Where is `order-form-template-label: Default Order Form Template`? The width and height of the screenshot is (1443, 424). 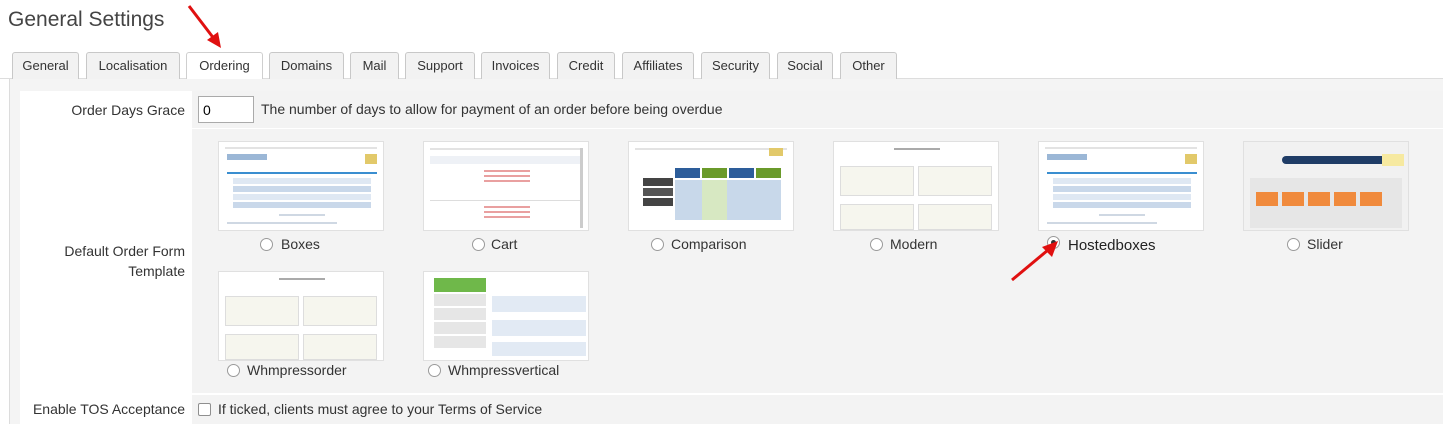 order-form-template-label: Default Order Form Template is located at coordinates (124, 261).